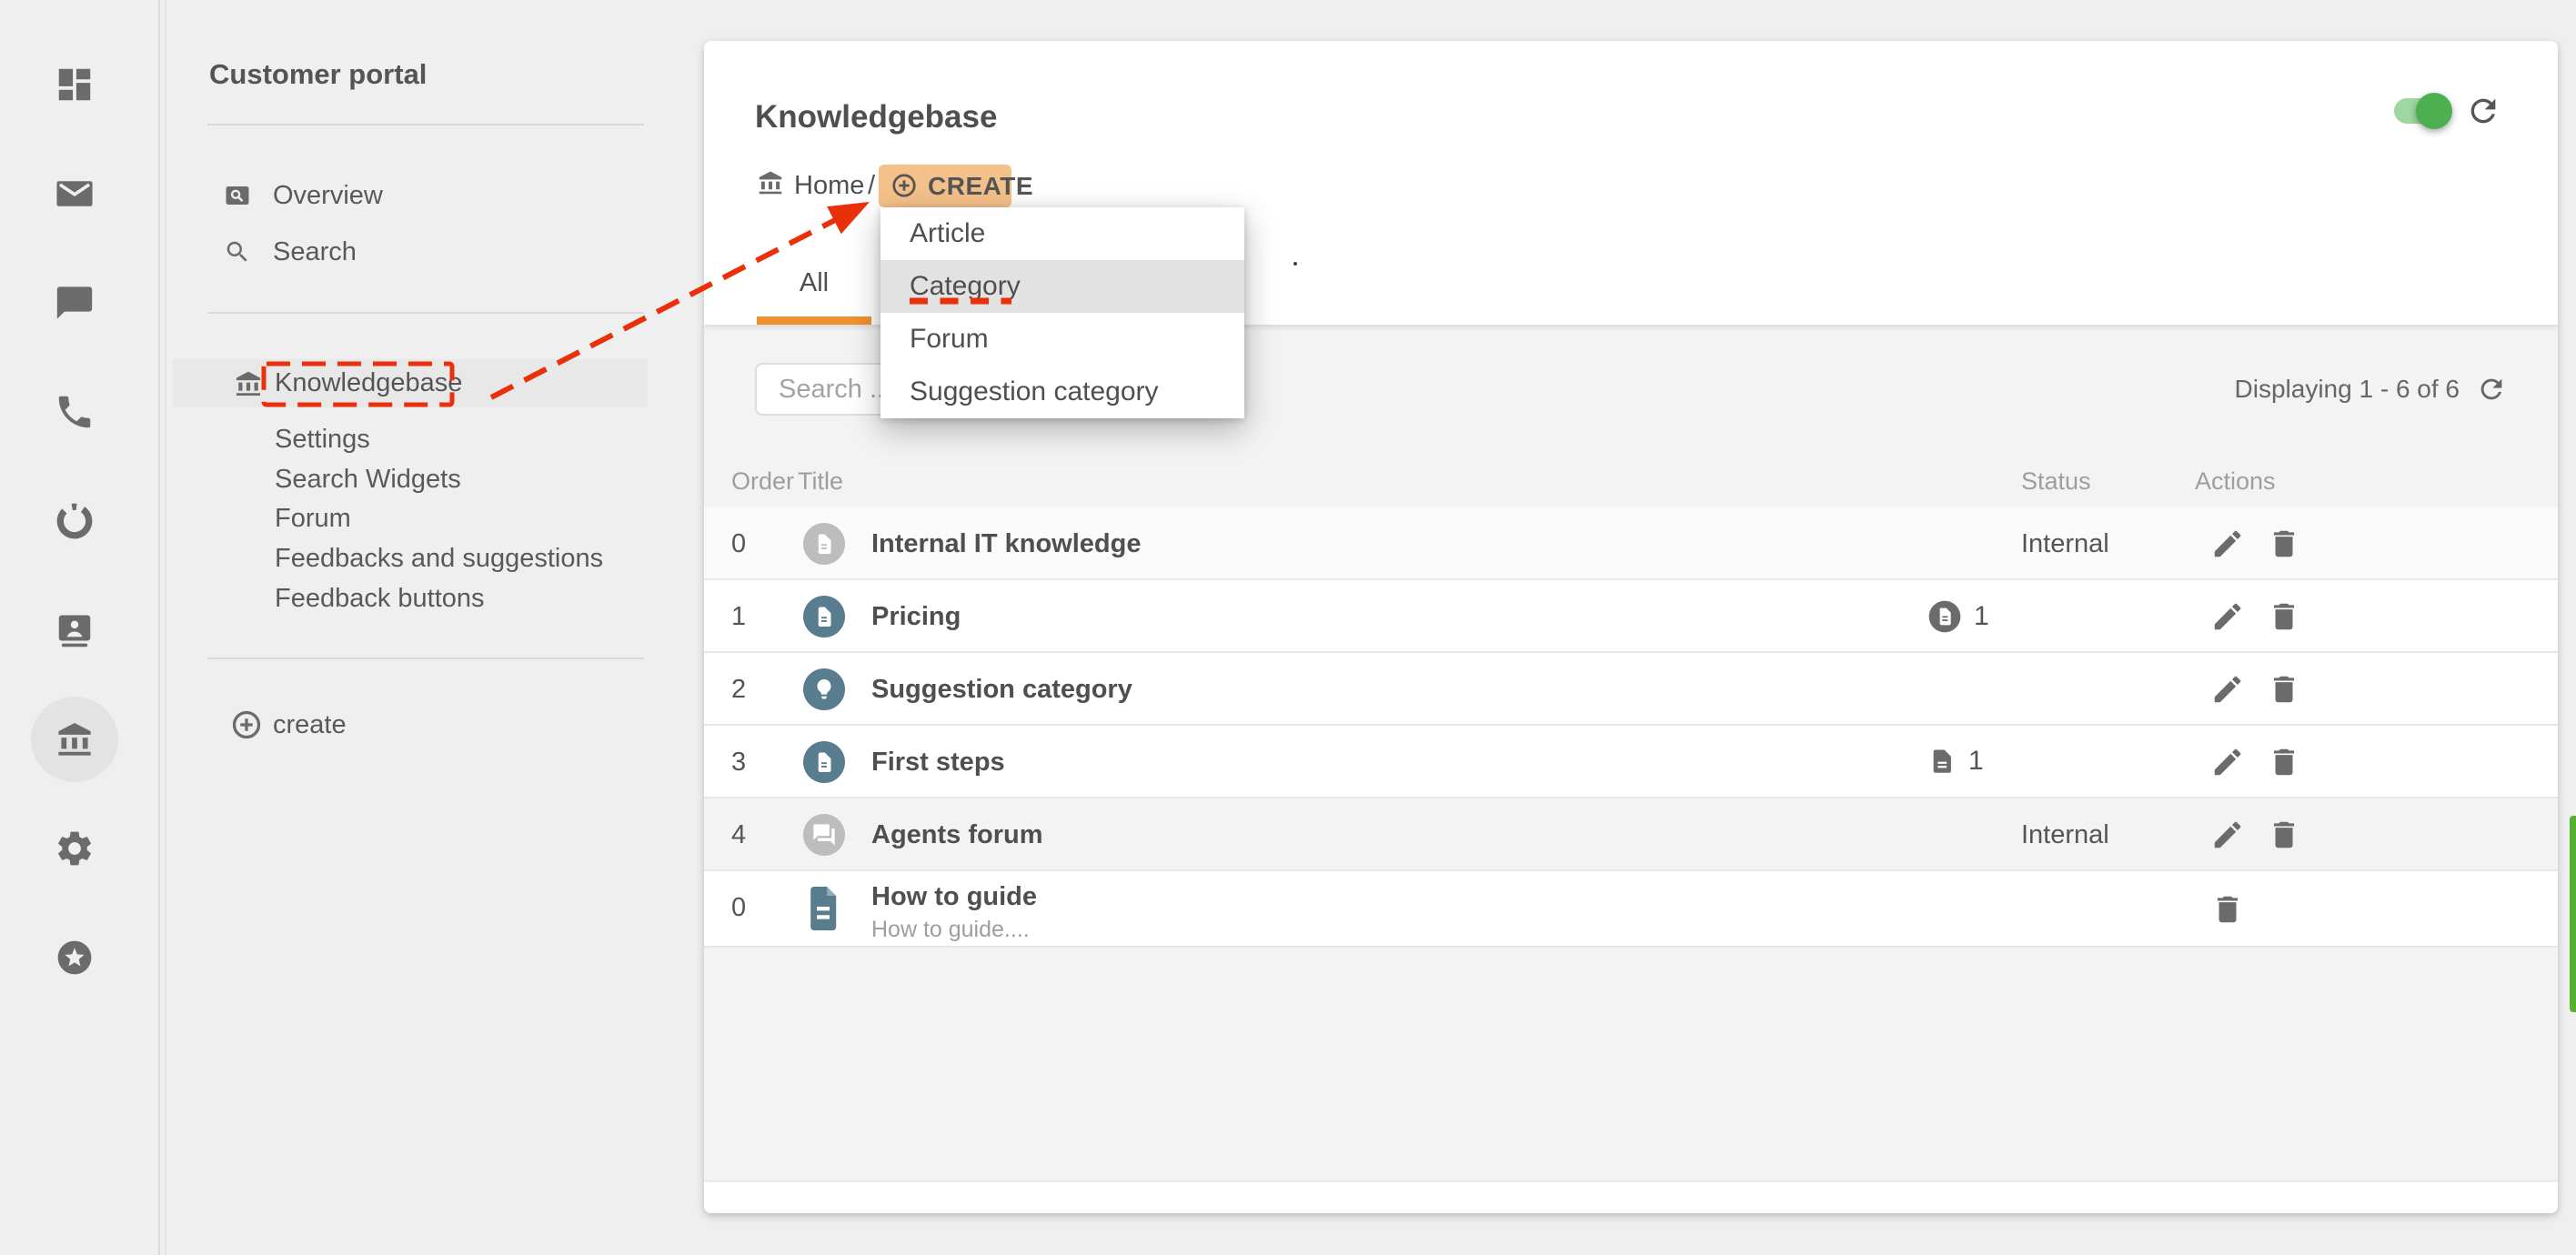 The image size is (2576, 1255). Describe the element at coordinates (739, 762) in the screenshot. I see `row-order: 3` at that location.